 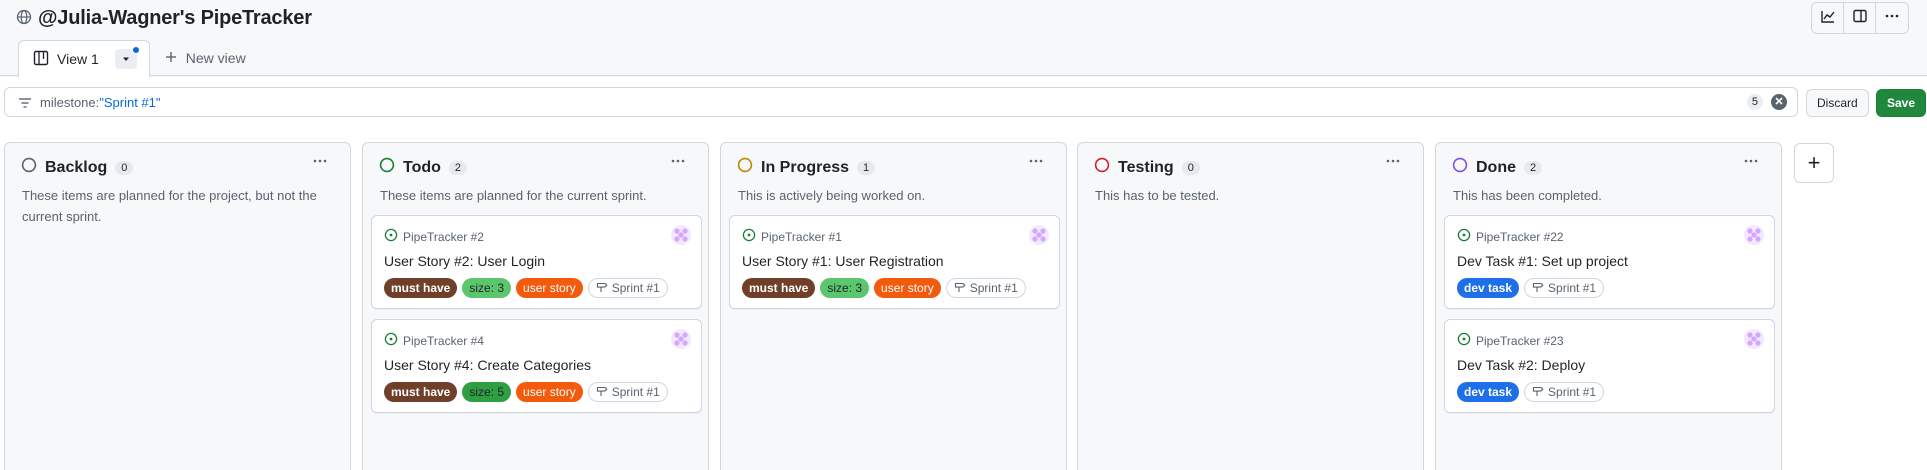 What do you see at coordinates (801, 236) in the screenshot?
I see `issue-ref-text: PipeTracker #1` at bounding box center [801, 236].